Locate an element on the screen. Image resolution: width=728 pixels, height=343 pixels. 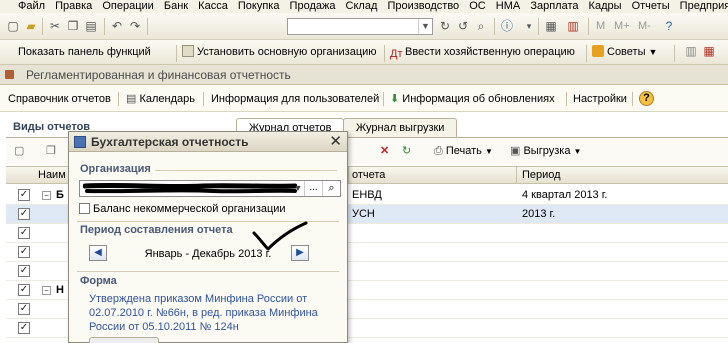
tab-export-journal: Журнал выгрузки is located at coordinates (400, 128).